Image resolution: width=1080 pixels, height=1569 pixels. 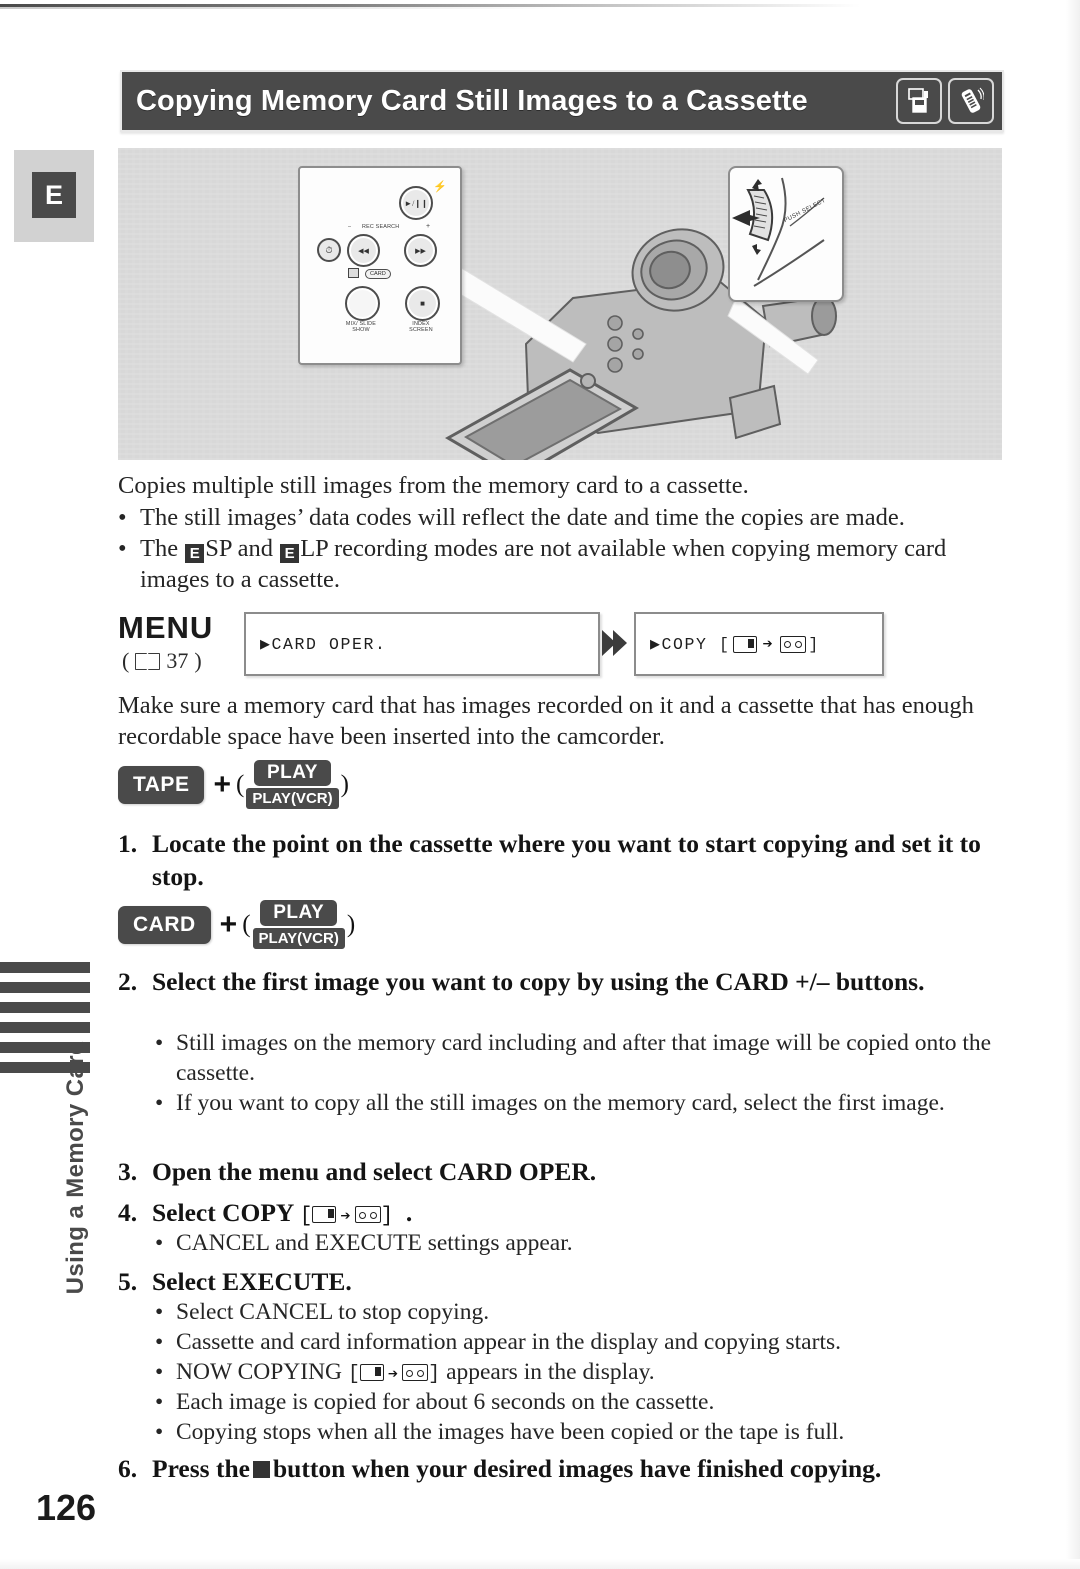 I want to click on push-select-callout: PUSH SELECT, so click(x=786, y=234).